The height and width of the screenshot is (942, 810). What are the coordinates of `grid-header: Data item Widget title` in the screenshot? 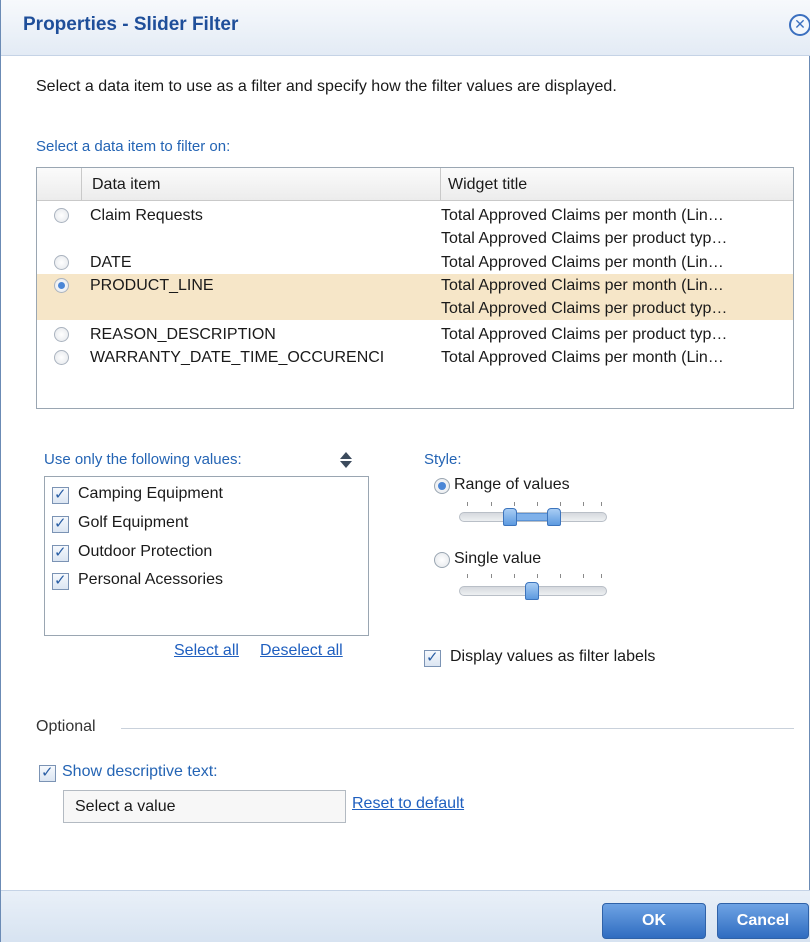 It's located at (415, 184).